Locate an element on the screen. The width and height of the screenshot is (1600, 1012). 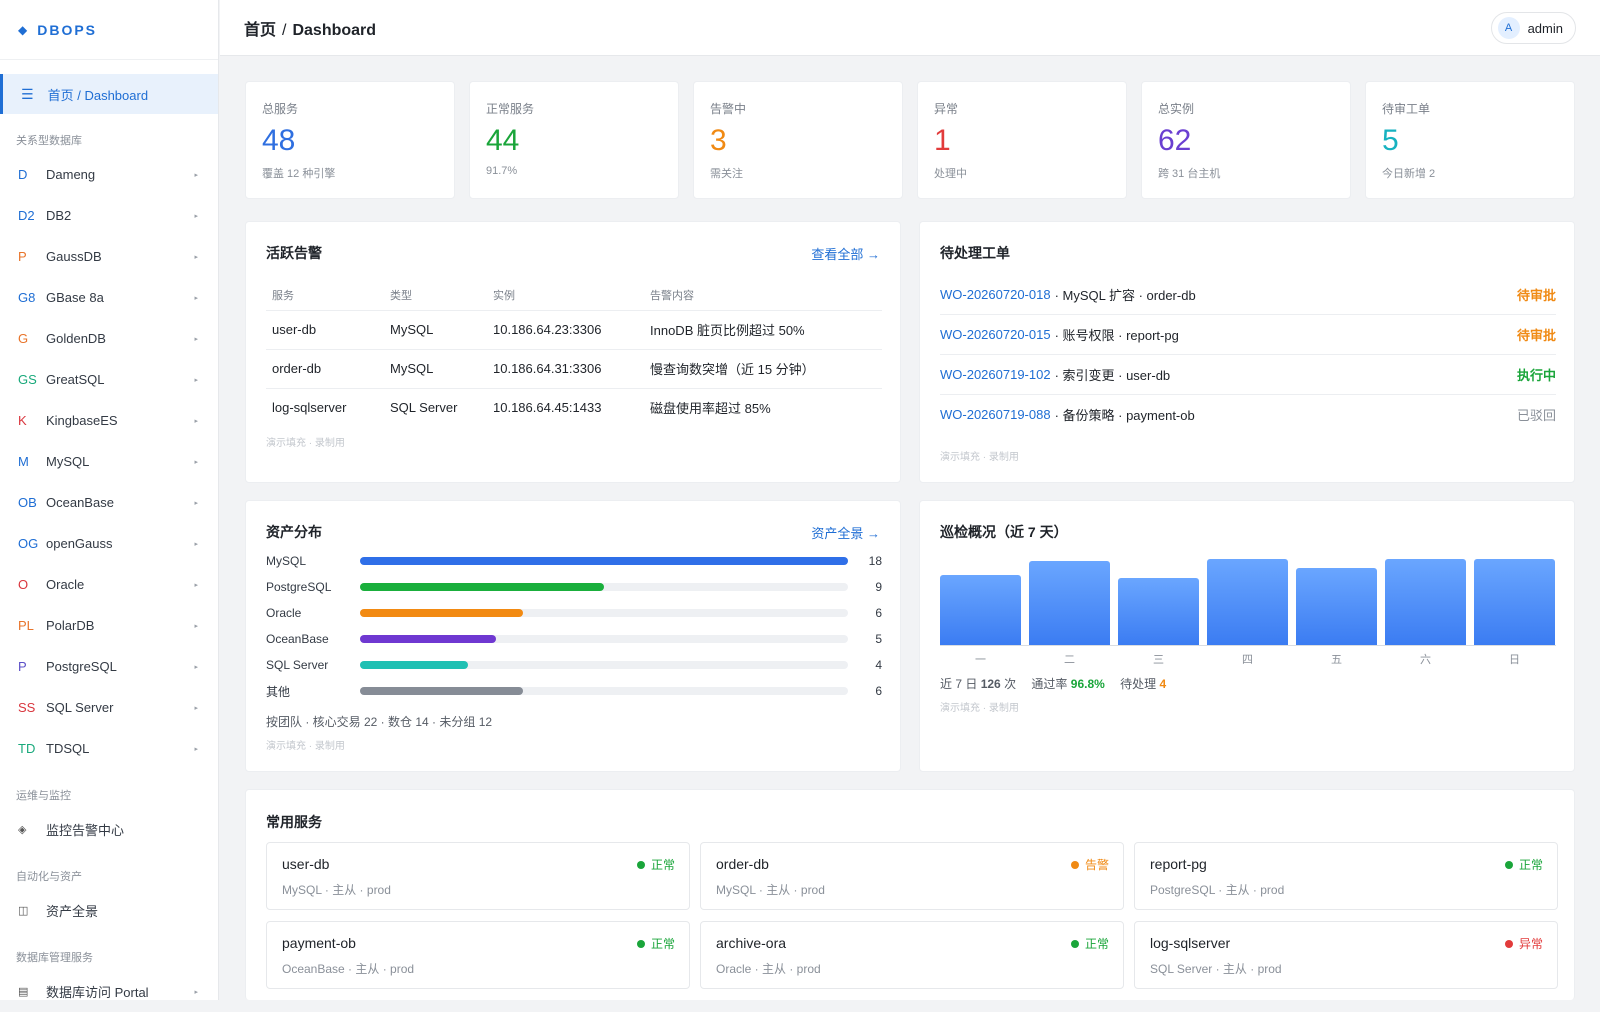
list-item: WO-20260720-018 · MySQL 扩容 · order-db 待审批 is located at coordinates (1248, 294).